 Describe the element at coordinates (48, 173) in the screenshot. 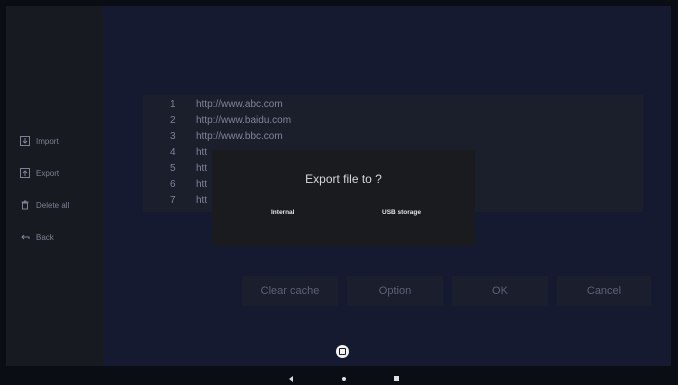

I see `sidebar-item-label: Export` at that location.